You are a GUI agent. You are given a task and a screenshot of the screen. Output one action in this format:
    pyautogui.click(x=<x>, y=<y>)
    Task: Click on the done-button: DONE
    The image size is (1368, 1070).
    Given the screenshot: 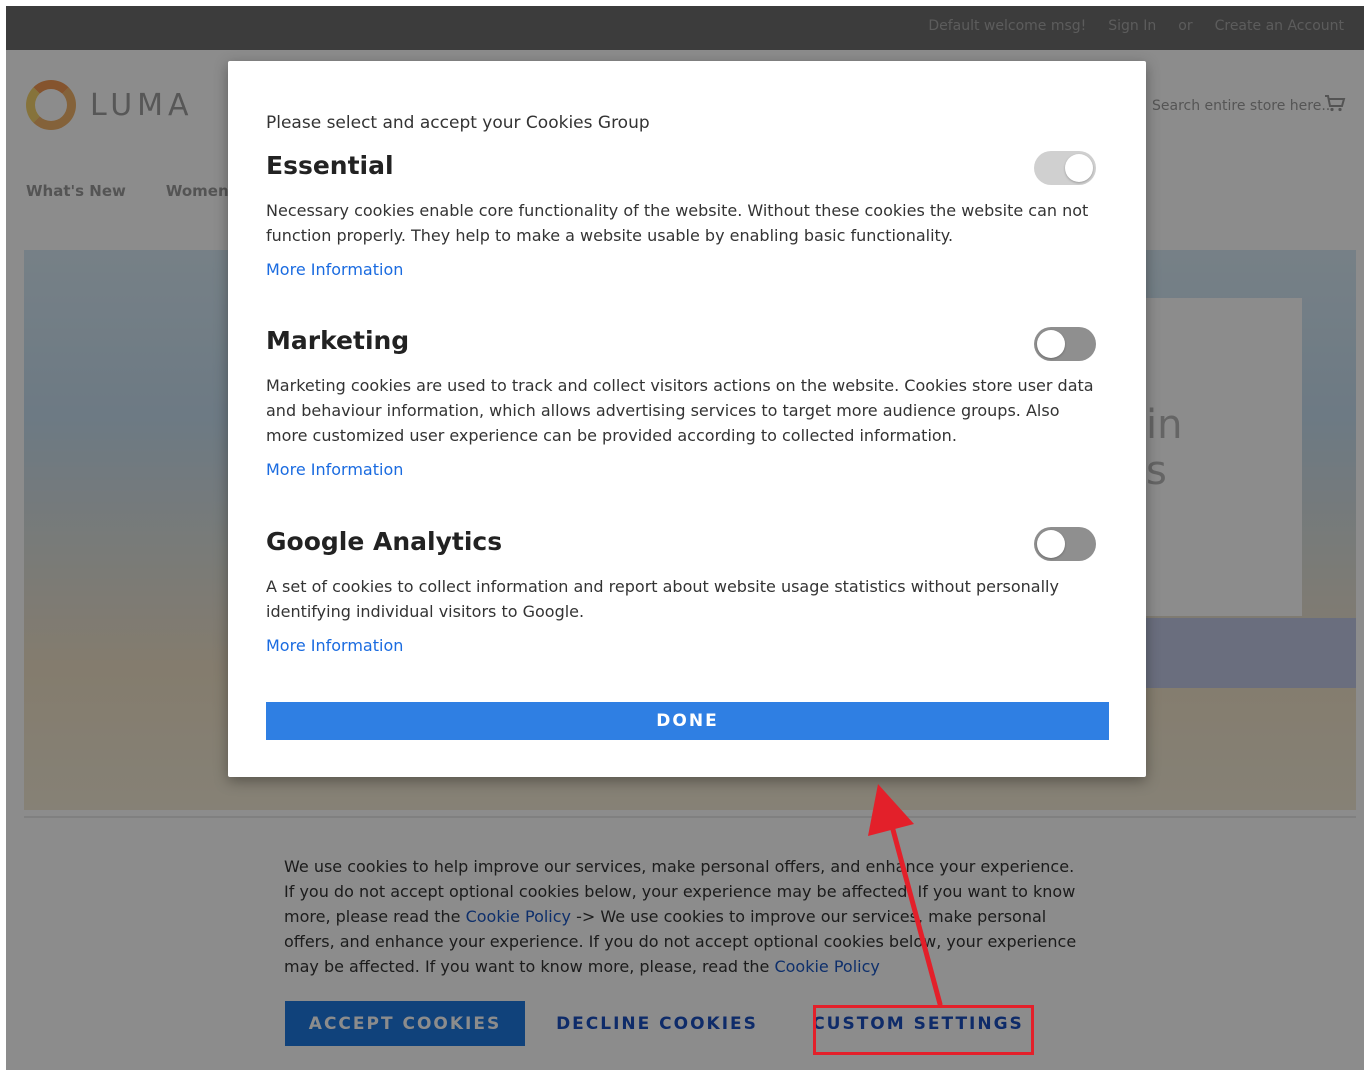 What is the action you would take?
    pyautogui.click(x=687, y=721)
    